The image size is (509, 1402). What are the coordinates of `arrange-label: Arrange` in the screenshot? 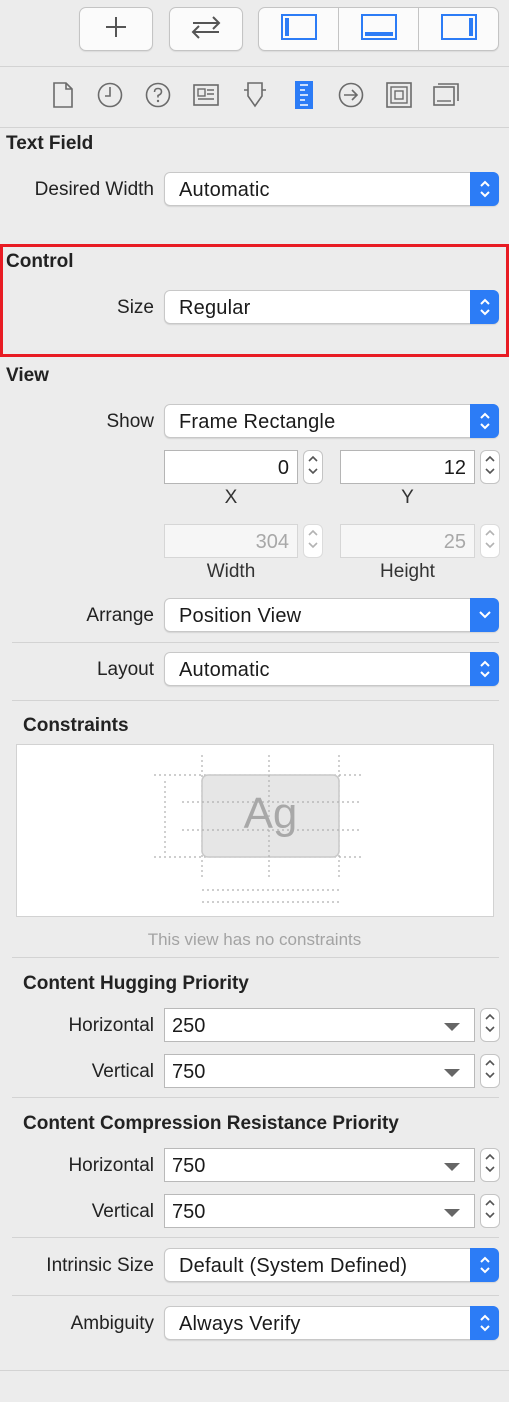 It's located at (120, 615).